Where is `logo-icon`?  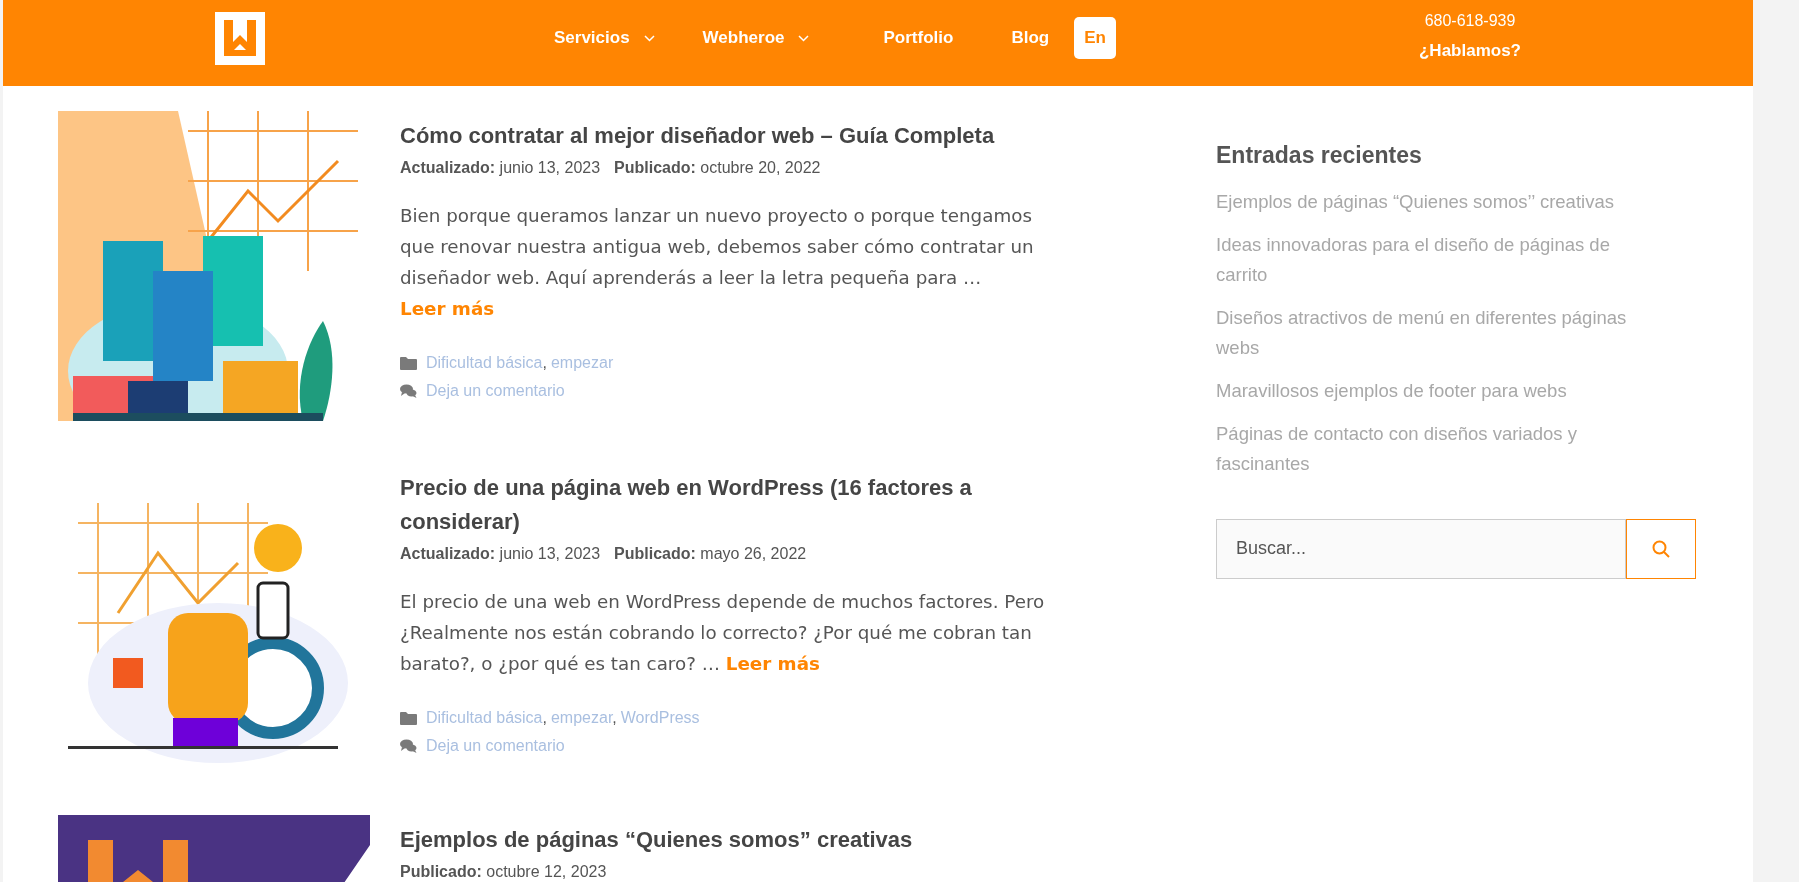 logo-icon is located at coordinates (240, 38).